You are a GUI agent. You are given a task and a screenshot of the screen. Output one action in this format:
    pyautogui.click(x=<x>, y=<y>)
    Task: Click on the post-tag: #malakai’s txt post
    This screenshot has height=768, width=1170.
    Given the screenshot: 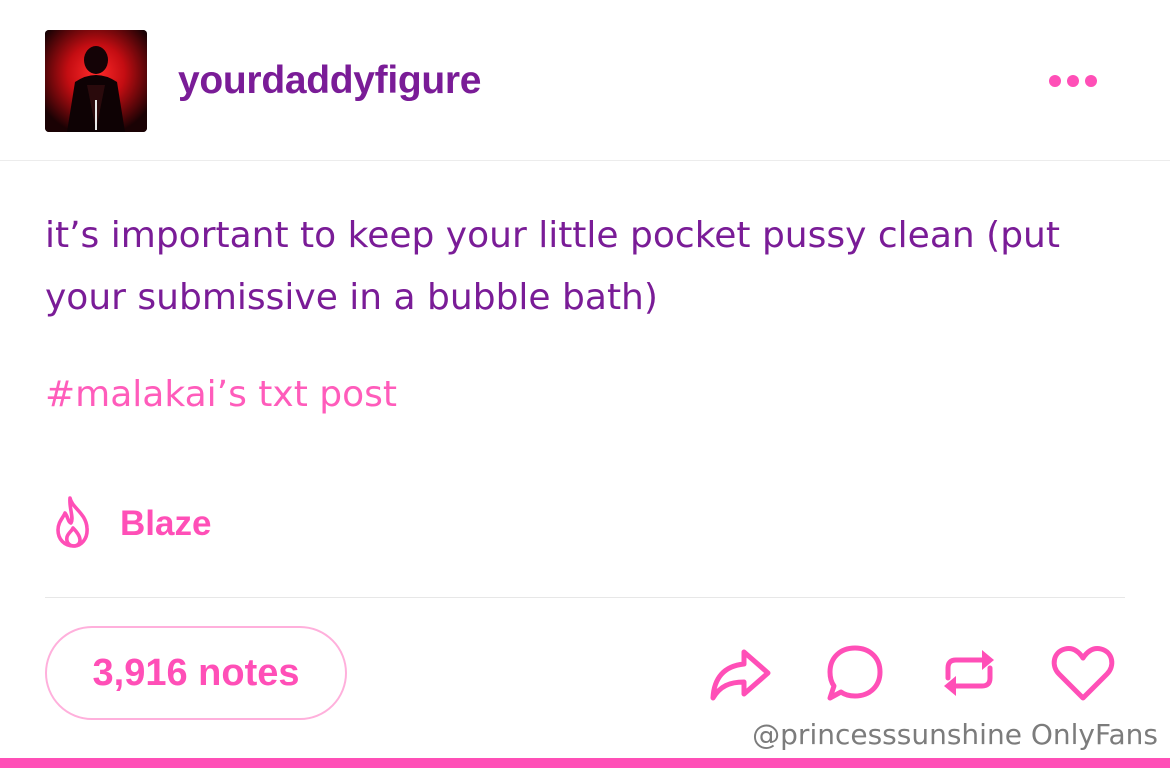 What is the action you would take?
    pyautogui.click(x=221, y=395)
    